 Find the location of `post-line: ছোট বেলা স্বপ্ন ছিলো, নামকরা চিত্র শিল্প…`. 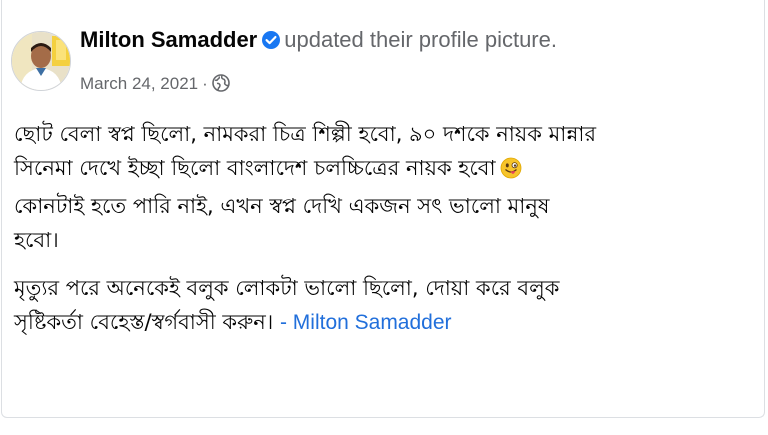

post-line: ছোট বেলা স্বপ্ন ছিলো, নামকরা চিত্র শিল্প… is located at coordinates (305, 134).